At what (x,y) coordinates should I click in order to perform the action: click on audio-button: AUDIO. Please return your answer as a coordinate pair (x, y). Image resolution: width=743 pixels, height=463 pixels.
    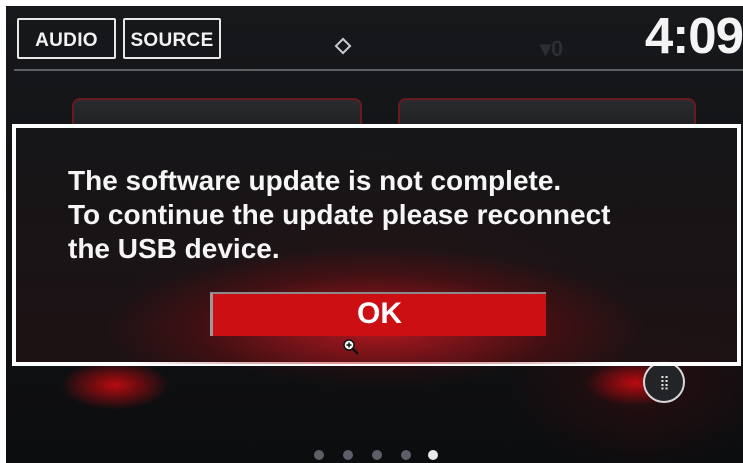
    Looking at the image, I should click on (66, 38).